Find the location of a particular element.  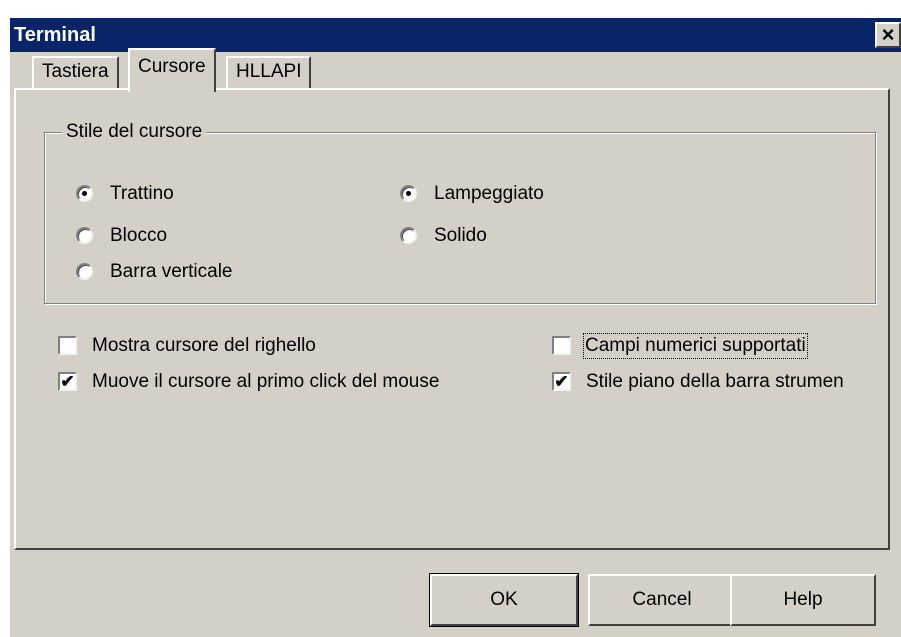

ok-button-label: OK is located at coordinates (504, 599).